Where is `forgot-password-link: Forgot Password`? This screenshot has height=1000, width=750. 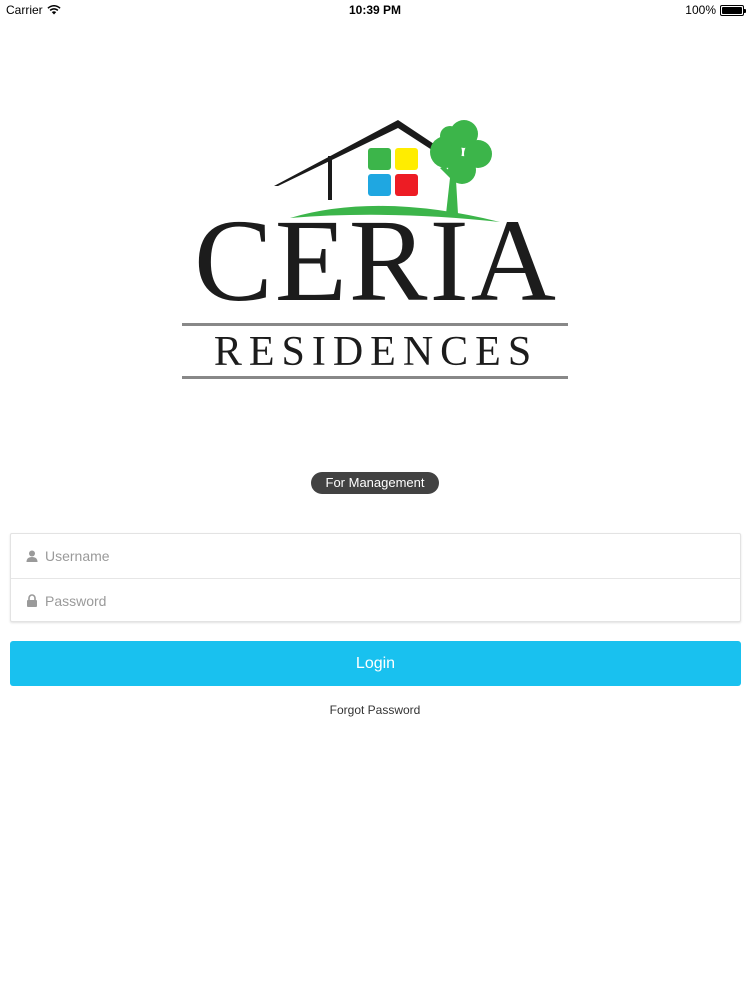
forgot-password-link: Forgot Password is located at coordinates (375, 710).